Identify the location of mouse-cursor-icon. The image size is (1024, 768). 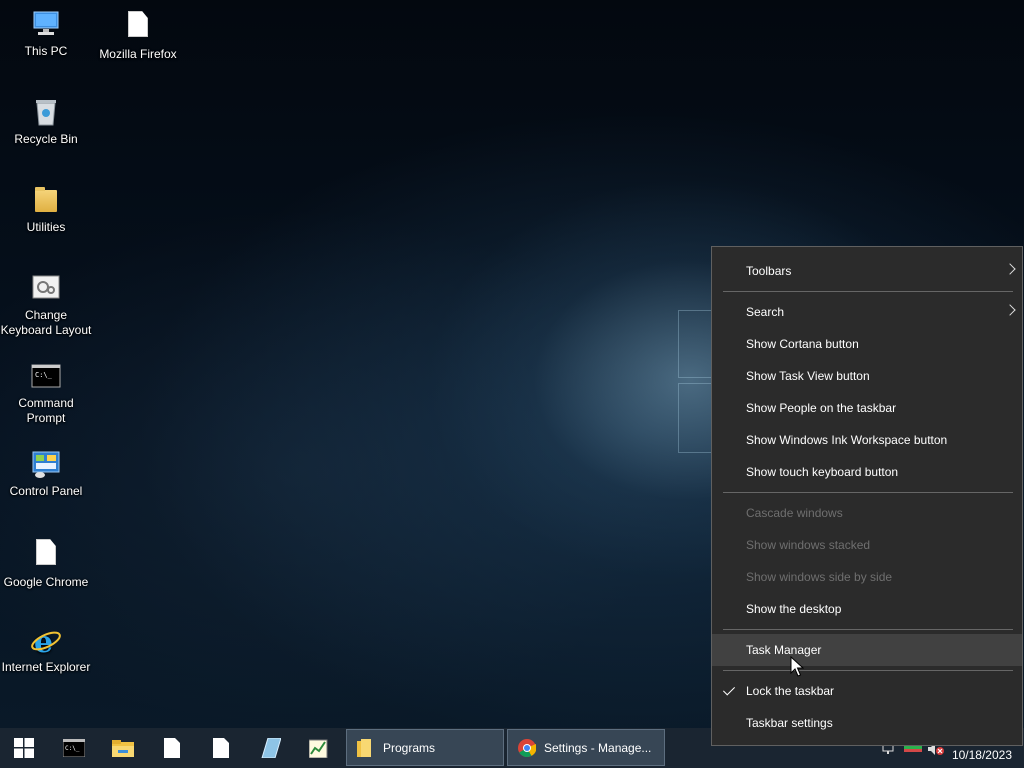
(797, 666).